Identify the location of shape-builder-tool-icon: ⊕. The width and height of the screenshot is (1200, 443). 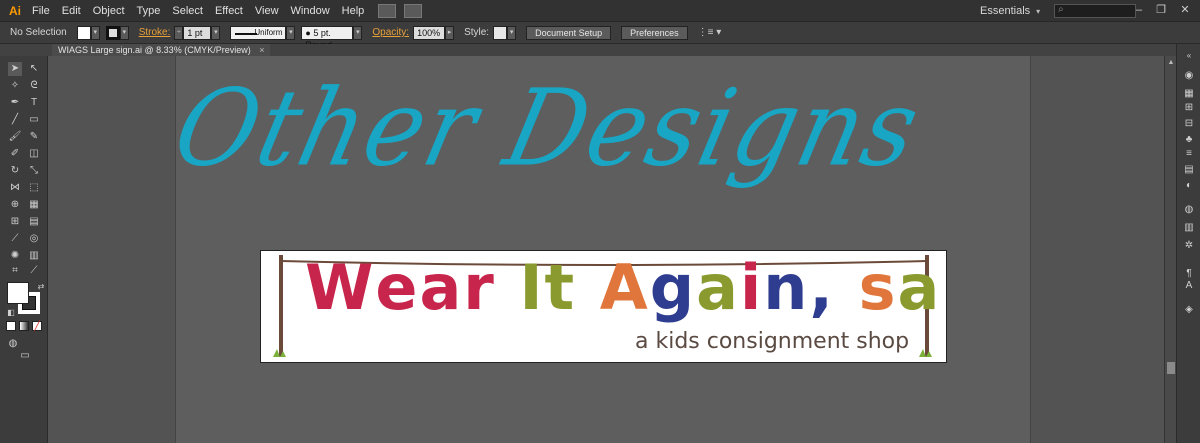
(15, 205).